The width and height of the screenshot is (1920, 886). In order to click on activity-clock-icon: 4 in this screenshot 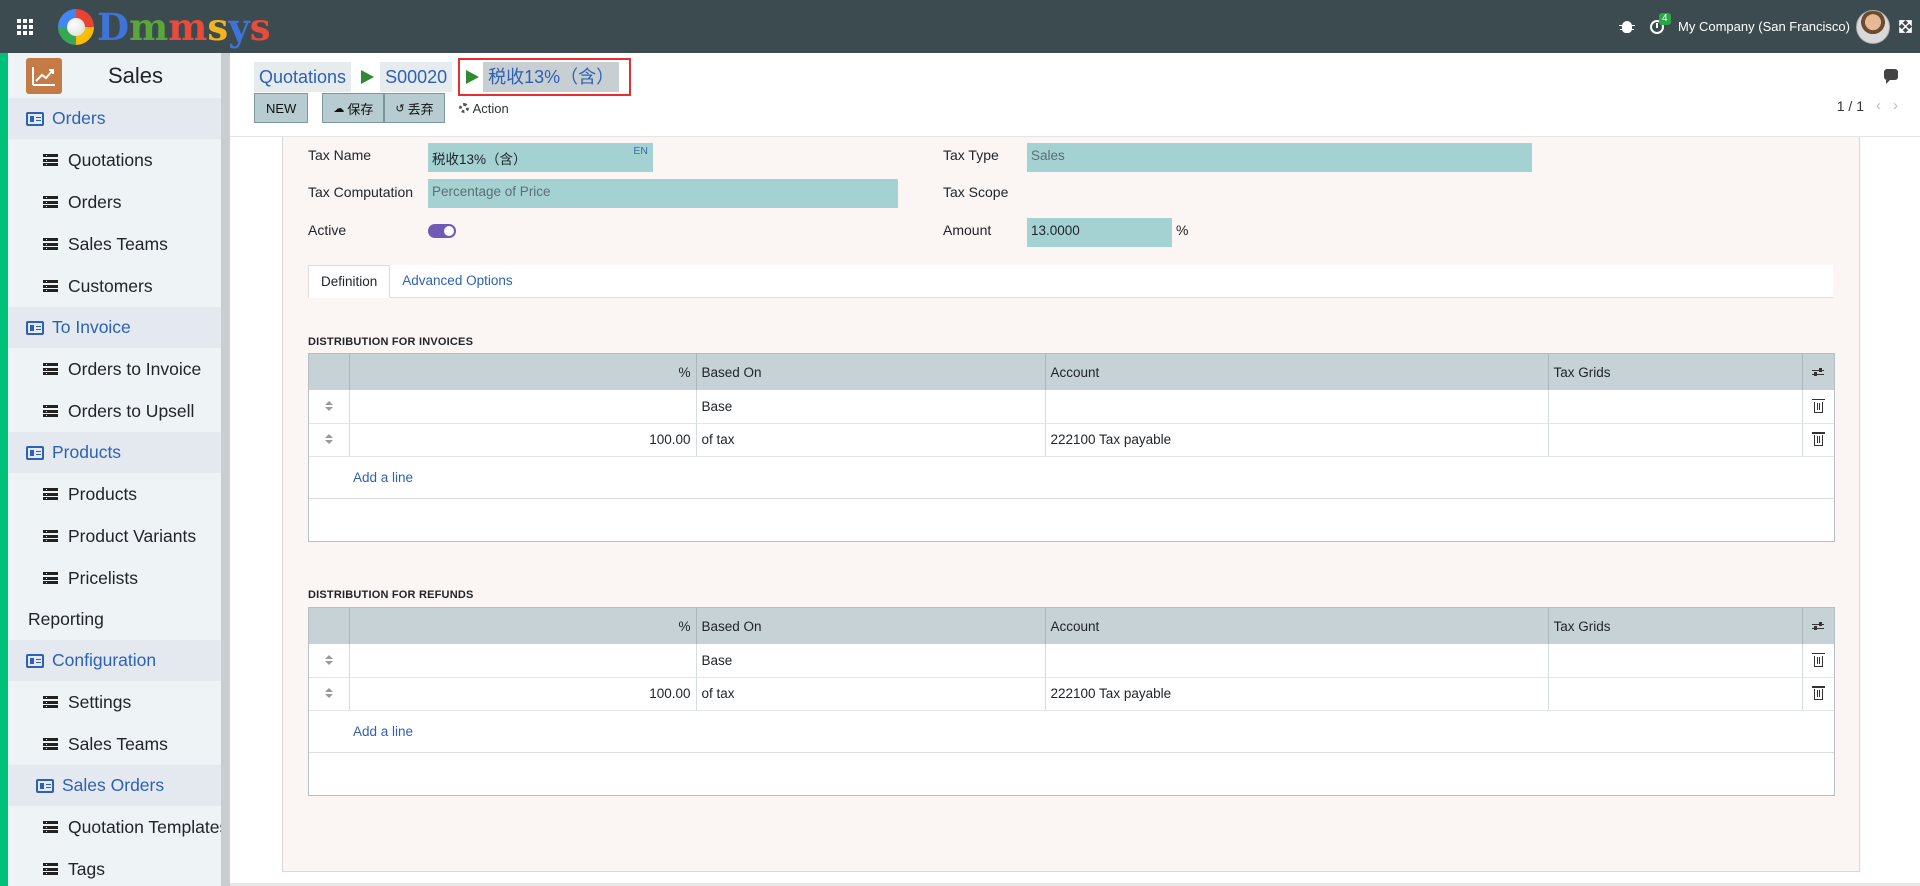, I will do `click(1657, 26)`.